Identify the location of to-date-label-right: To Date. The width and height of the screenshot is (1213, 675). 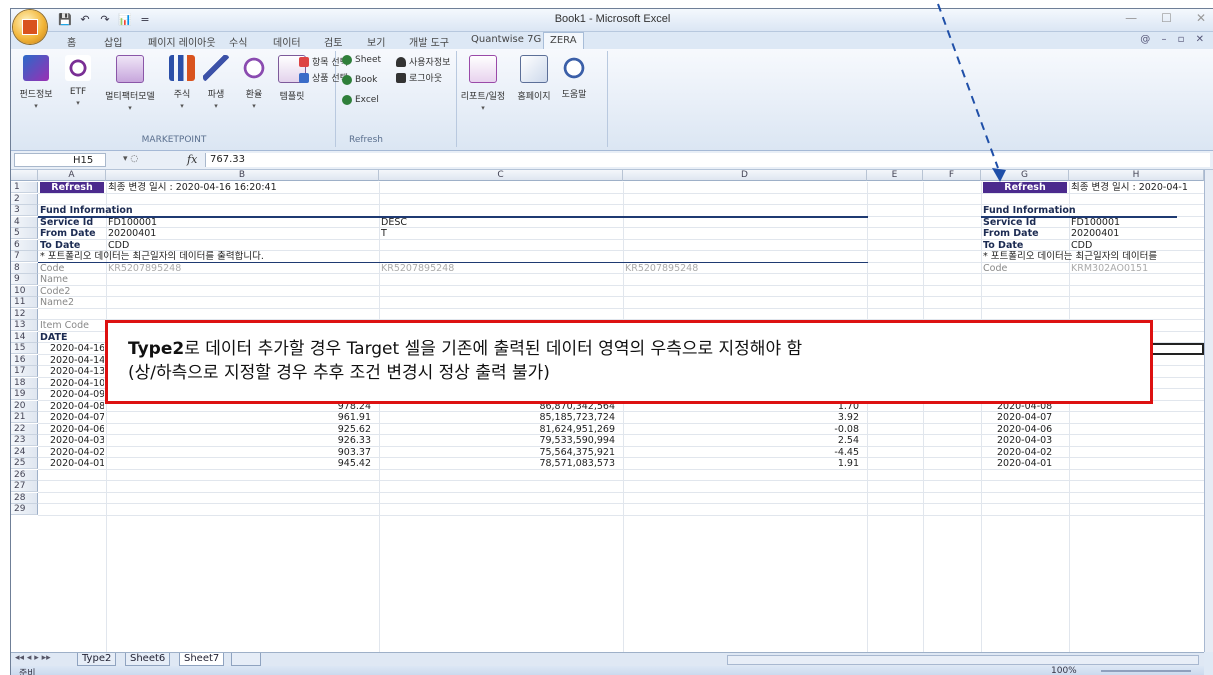
(1003, 245).